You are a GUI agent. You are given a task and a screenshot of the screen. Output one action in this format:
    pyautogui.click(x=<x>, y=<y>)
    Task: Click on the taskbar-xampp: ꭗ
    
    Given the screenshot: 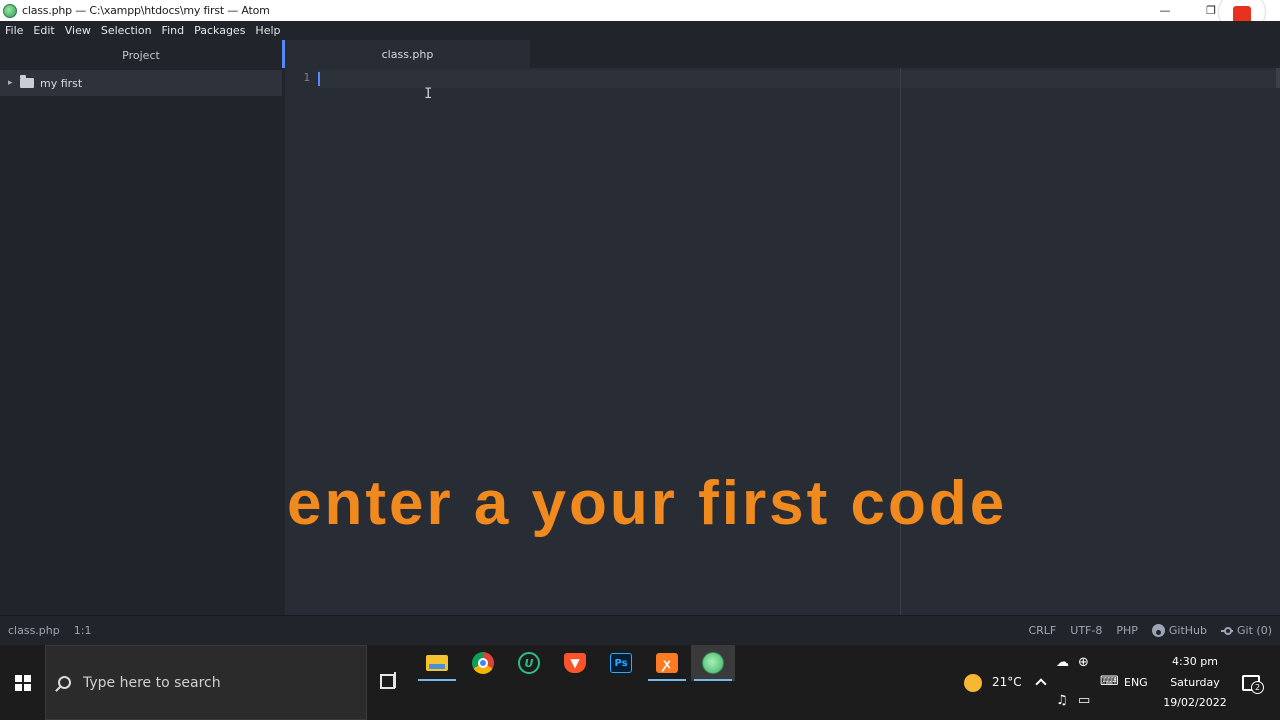 What is the action you would take?
    pyautogui.click(x=667, y=663)
    